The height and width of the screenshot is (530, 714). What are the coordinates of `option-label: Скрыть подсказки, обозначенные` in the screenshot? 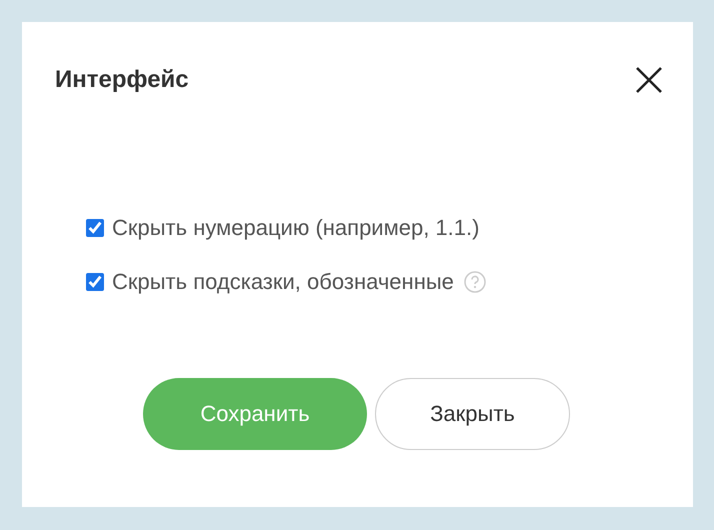 It's located at (283, 282).